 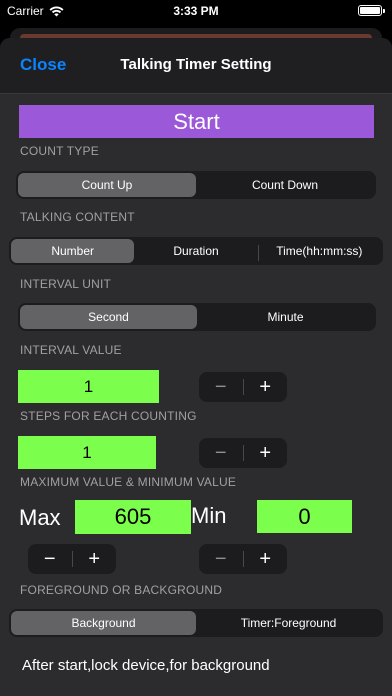 I want to click on interval-value-stepper: − +, so click(x=243, y=387).